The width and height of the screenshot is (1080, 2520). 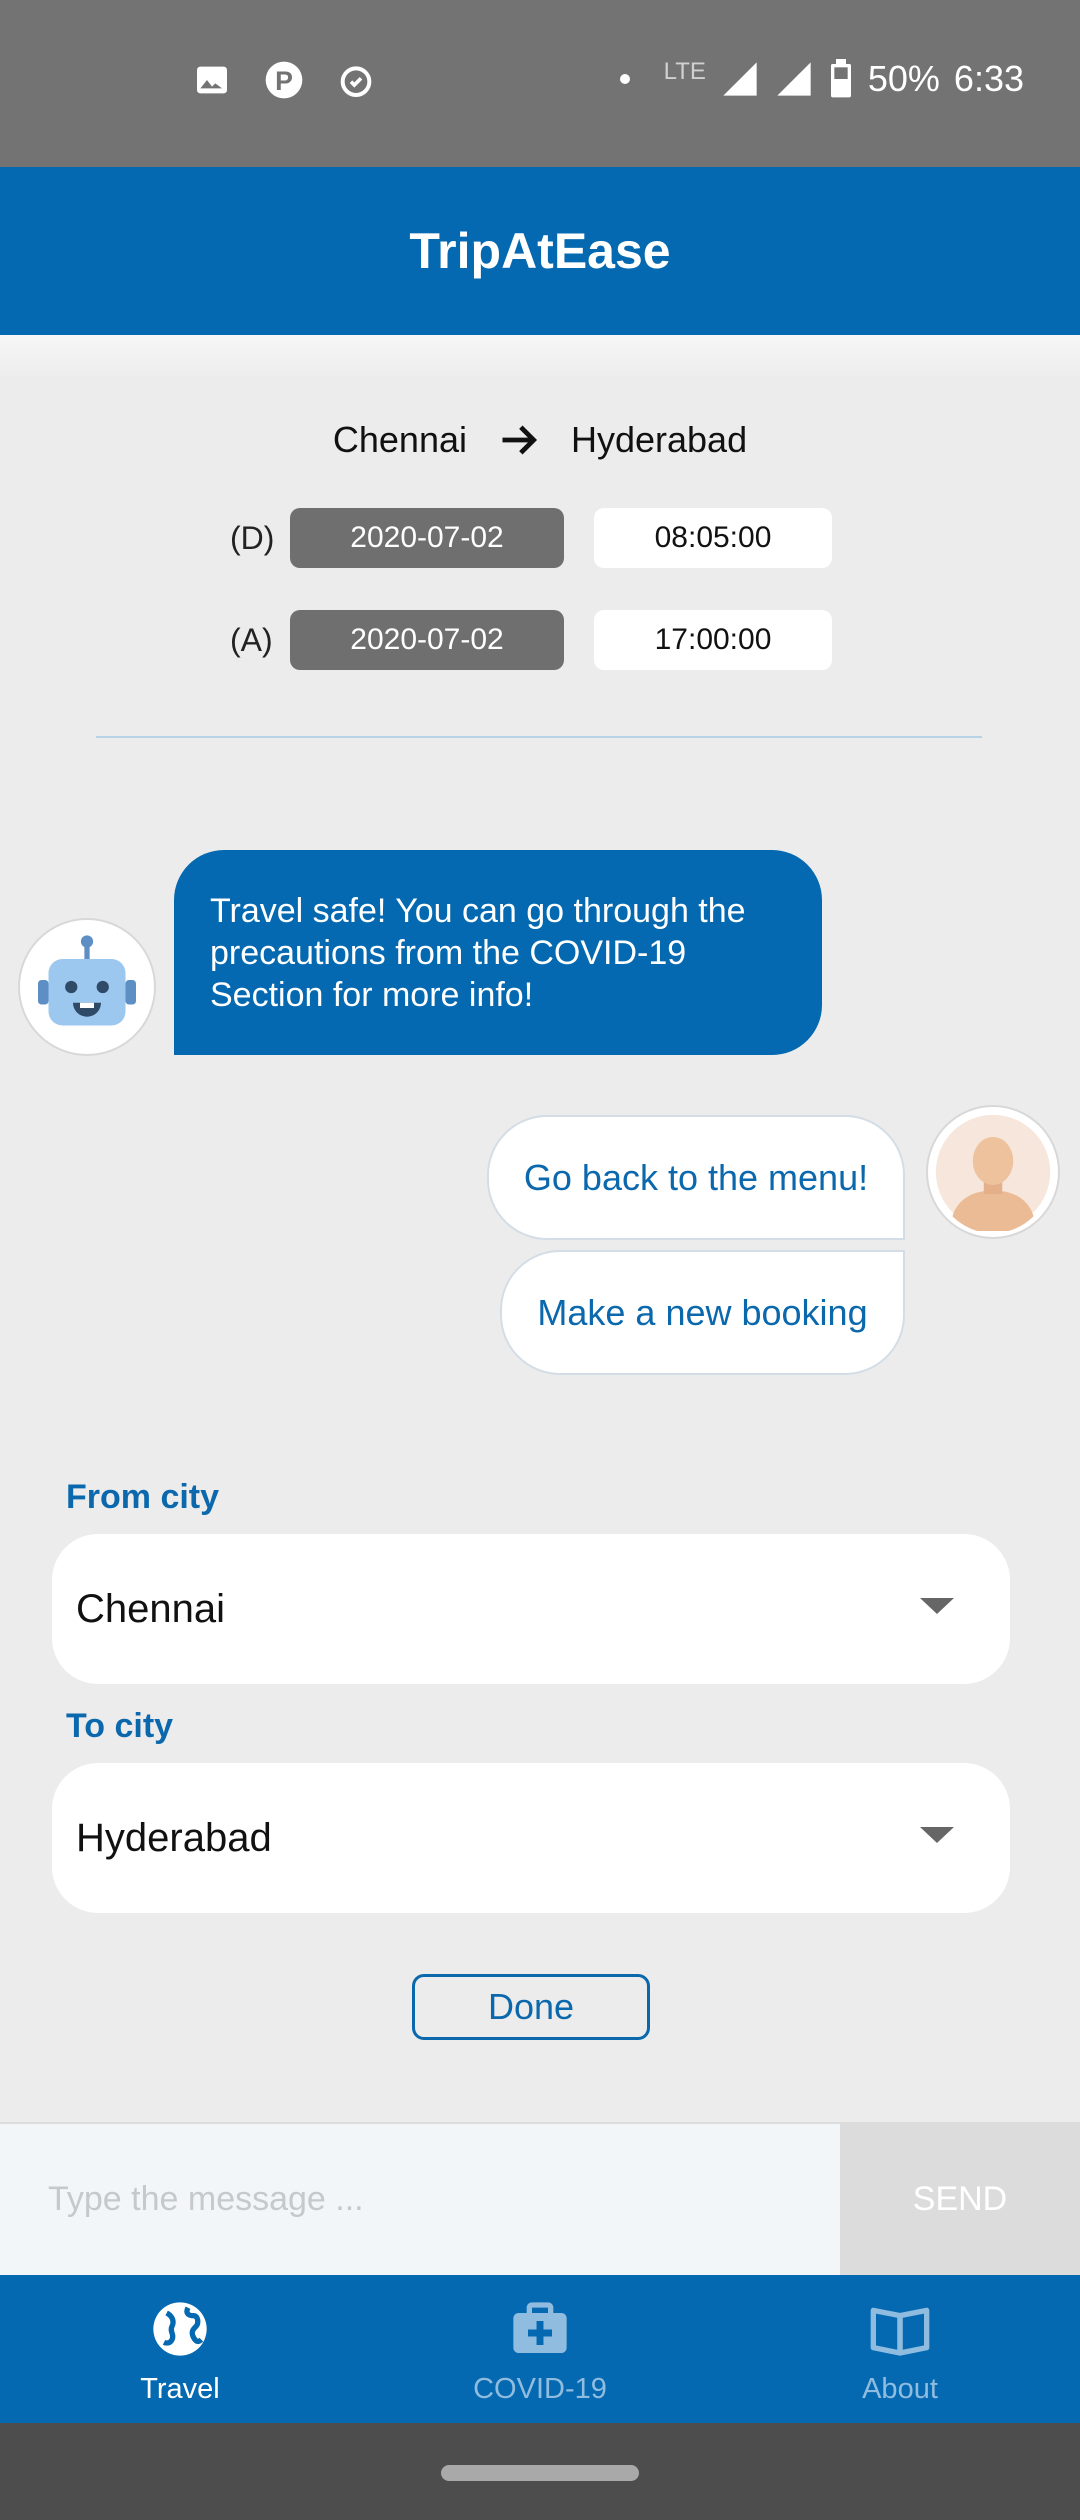 I want to click on alarm-icon, so click(x=356, y=81).